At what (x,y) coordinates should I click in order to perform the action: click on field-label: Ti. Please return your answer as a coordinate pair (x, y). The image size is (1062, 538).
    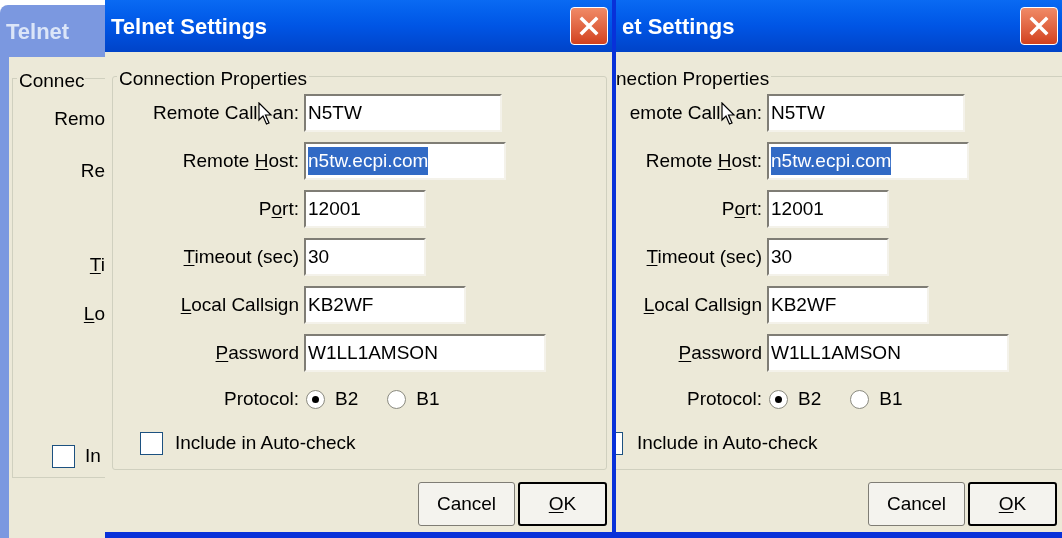
    Looking at the image, I should click on (97, 264).